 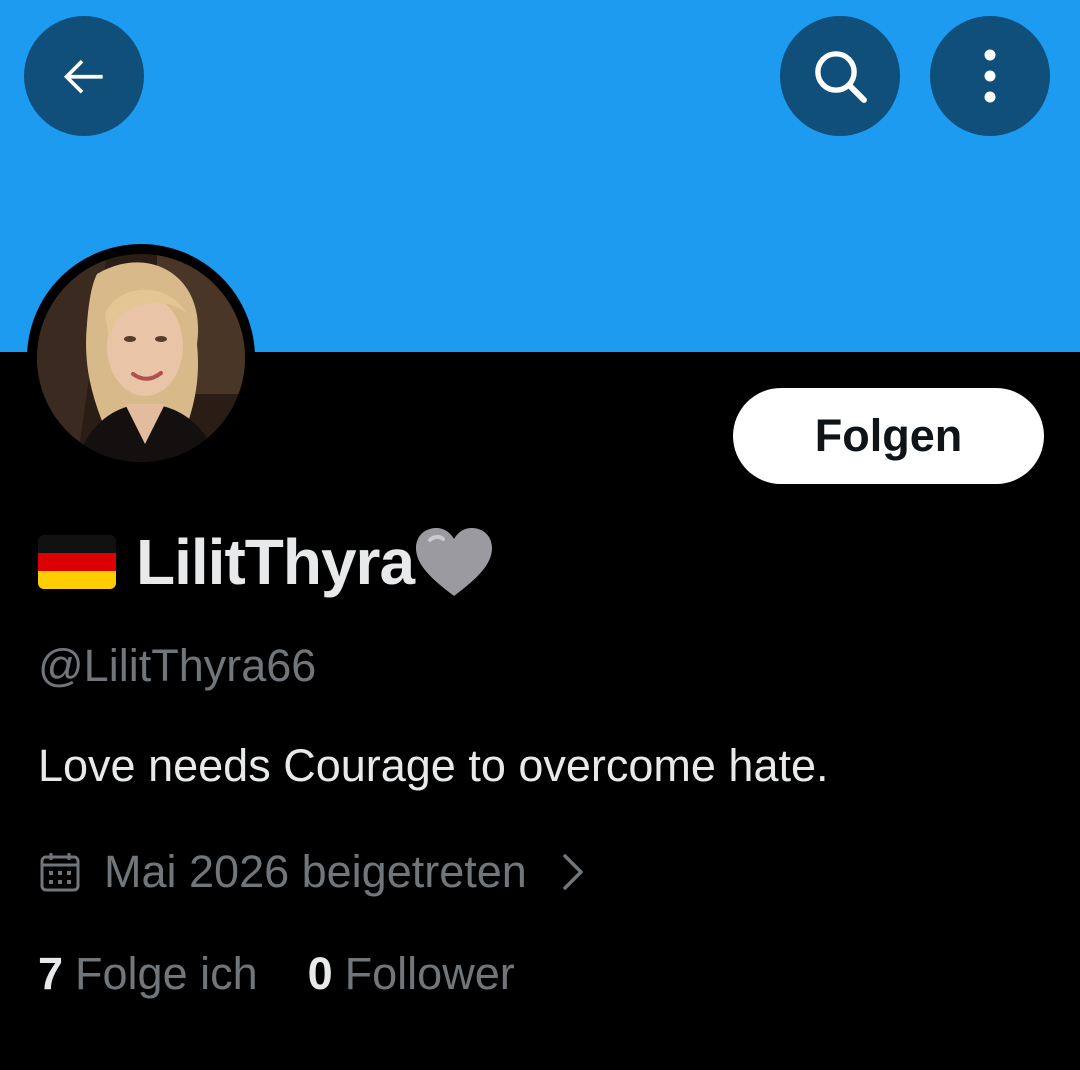 I want to click on following-label: Folge ich, so click(x=166, y=973).